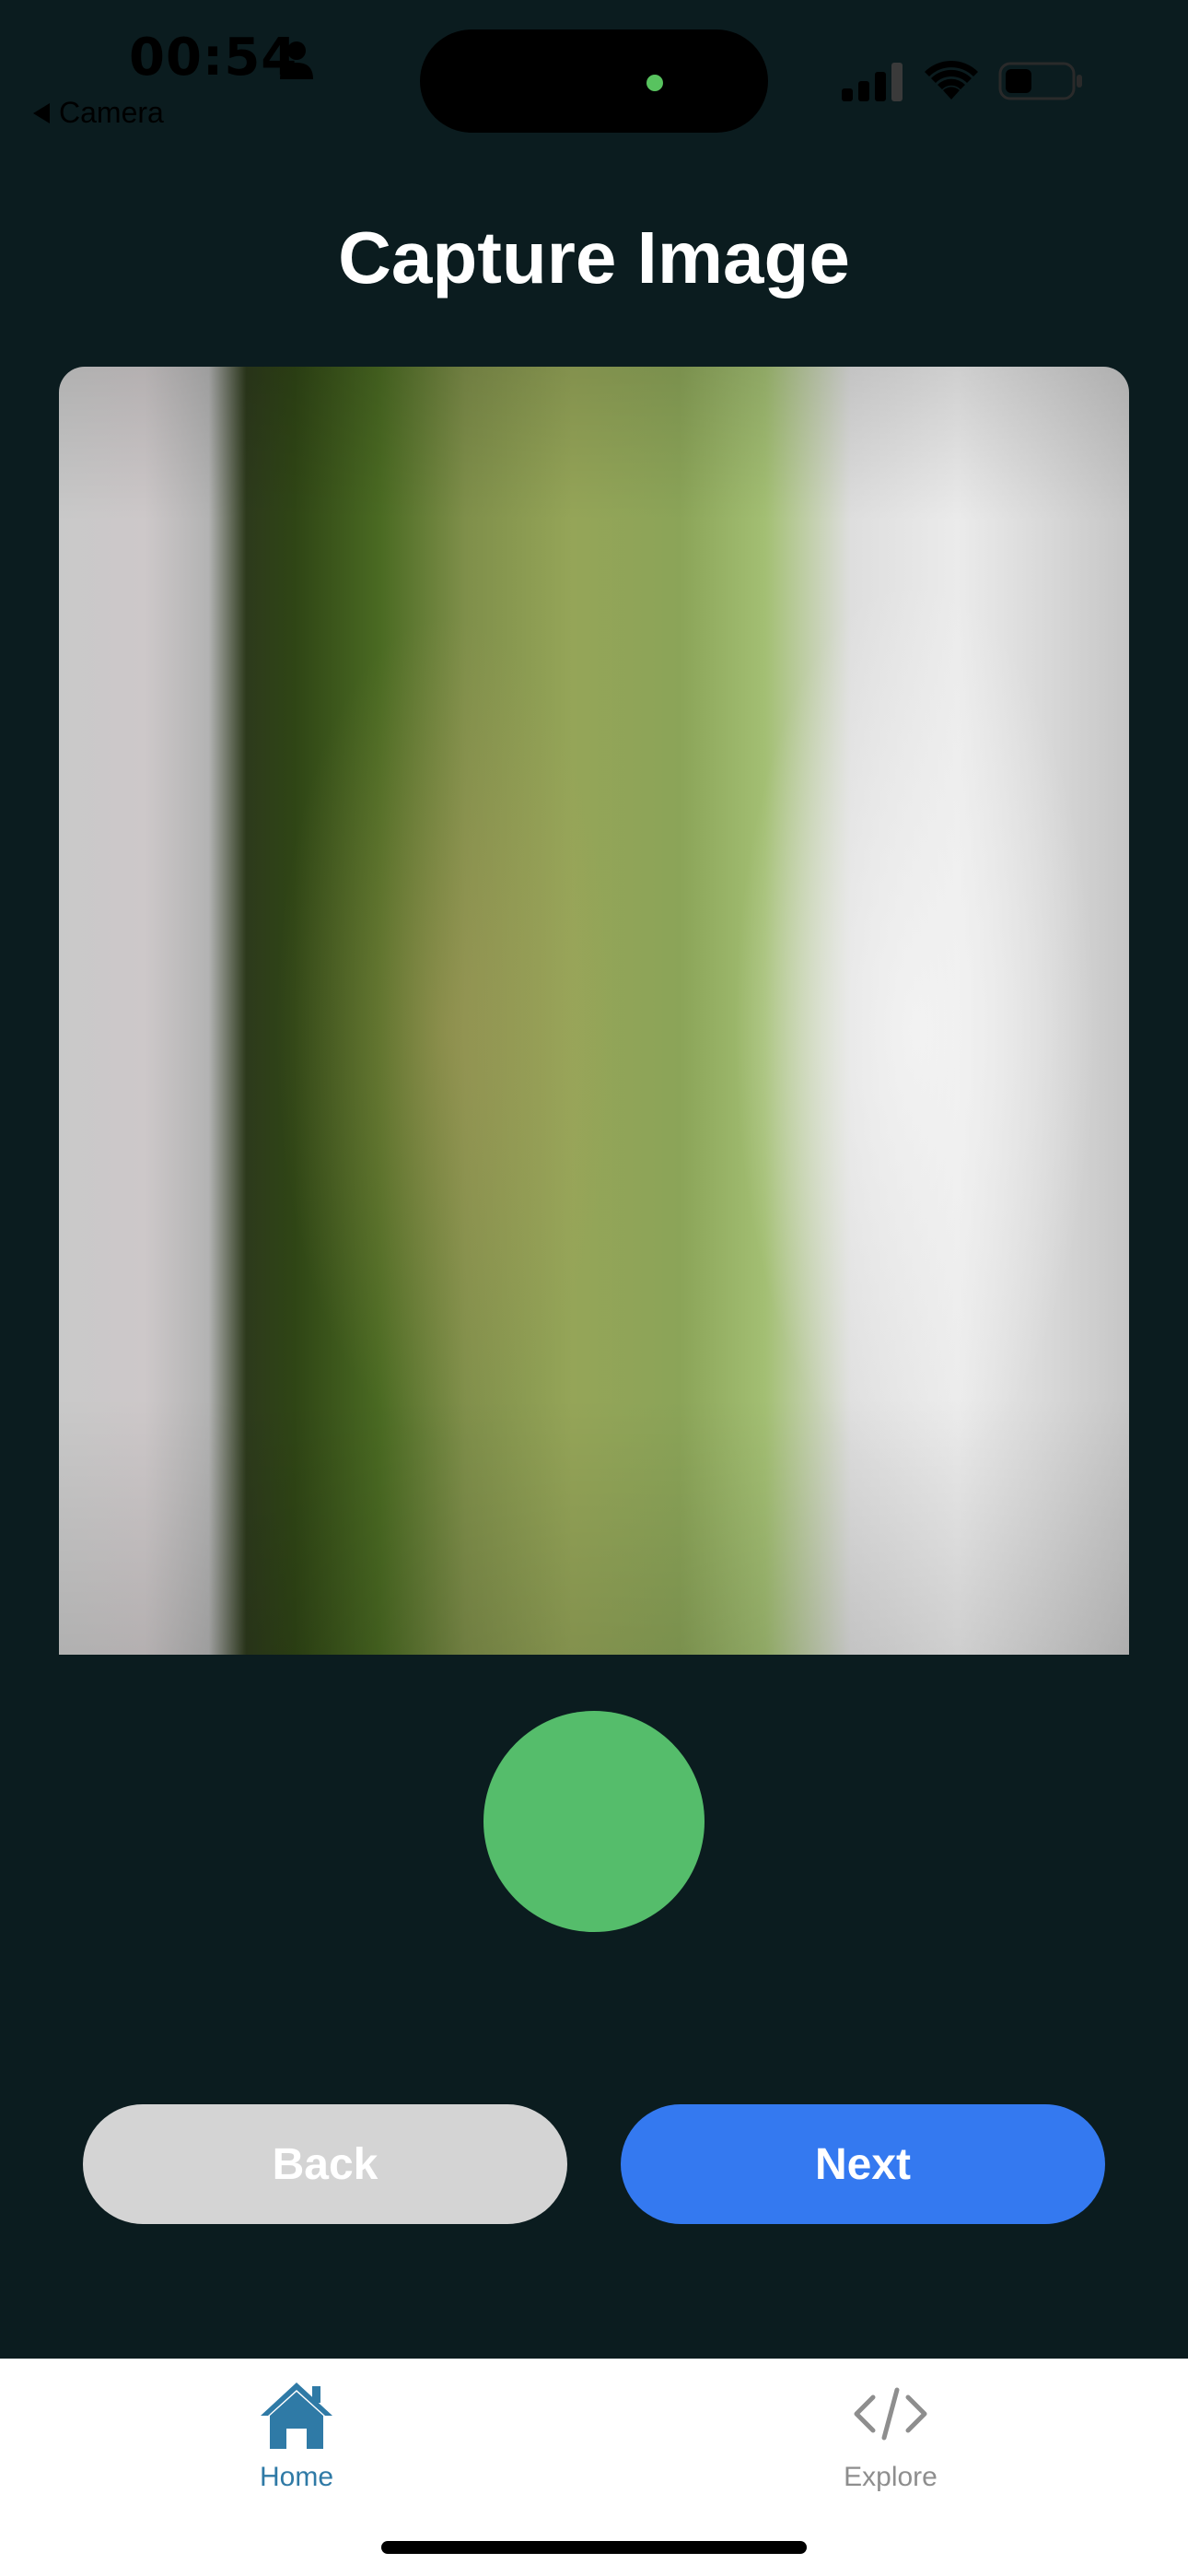 This screenshot has height=2576, width=1188. Describe the element at coordinates (296, 60) in the screenshot. I see `person-icon` at that location.